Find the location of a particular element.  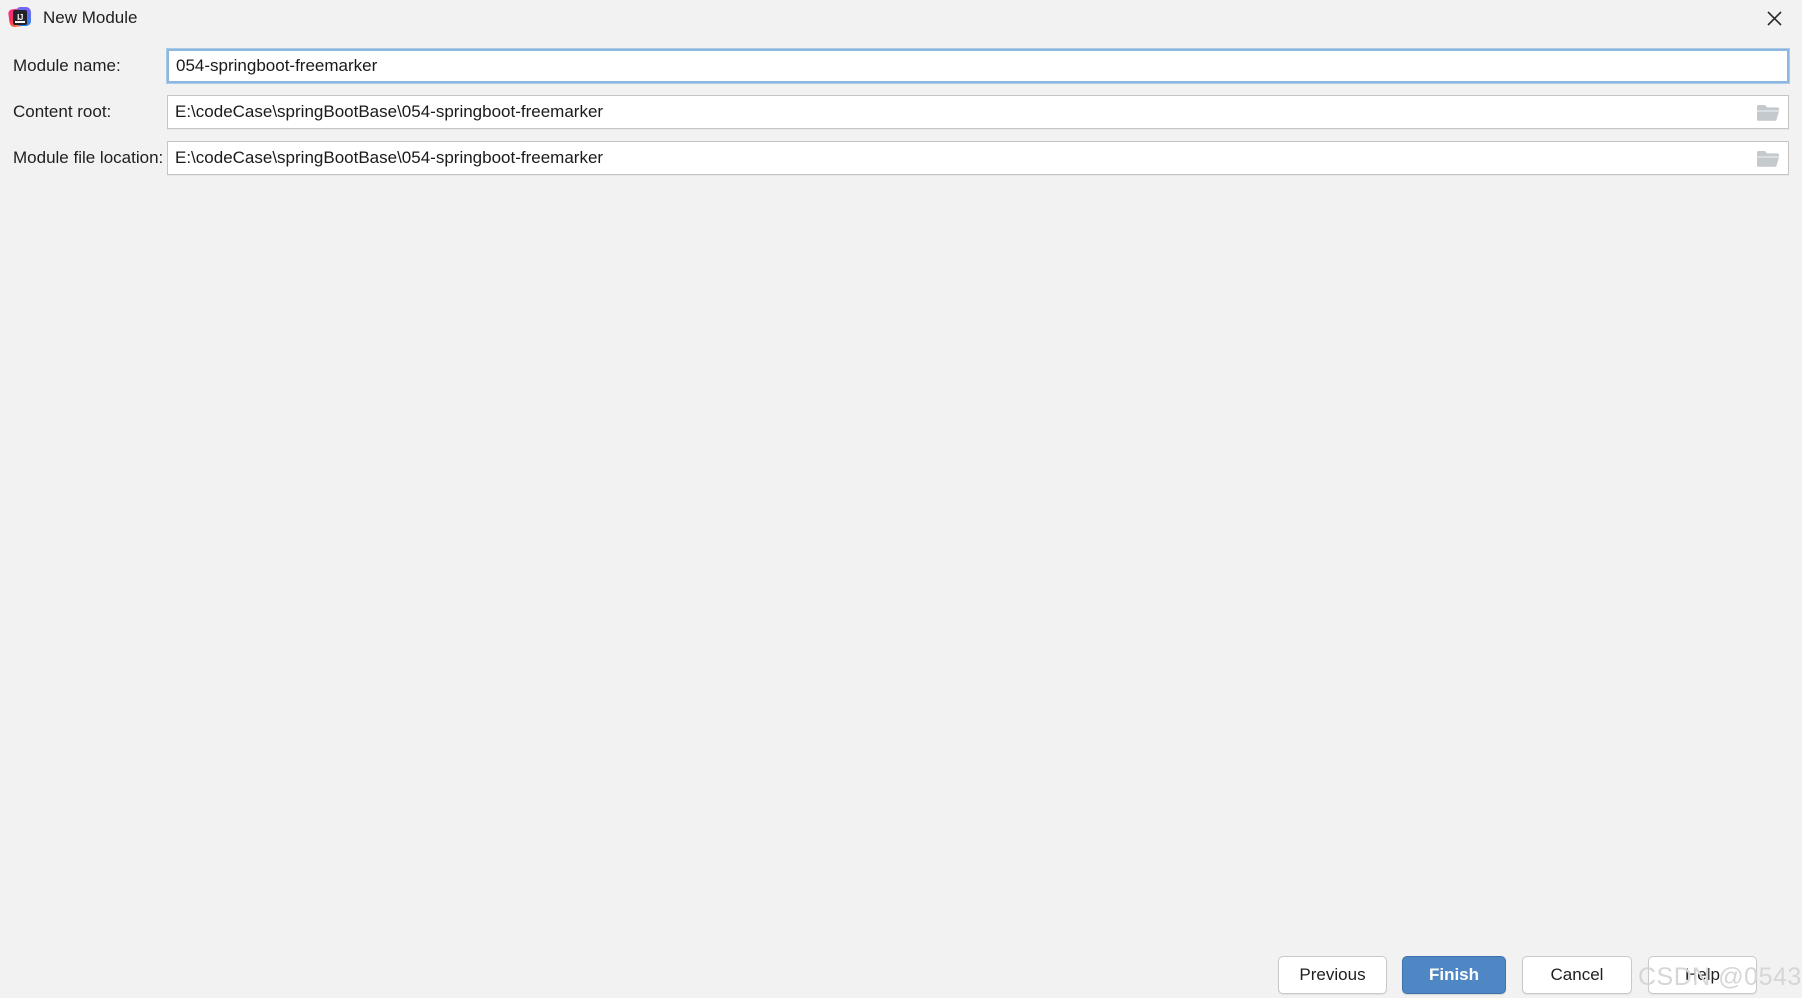

help-button: Help is located at coordinates (1702, 975).